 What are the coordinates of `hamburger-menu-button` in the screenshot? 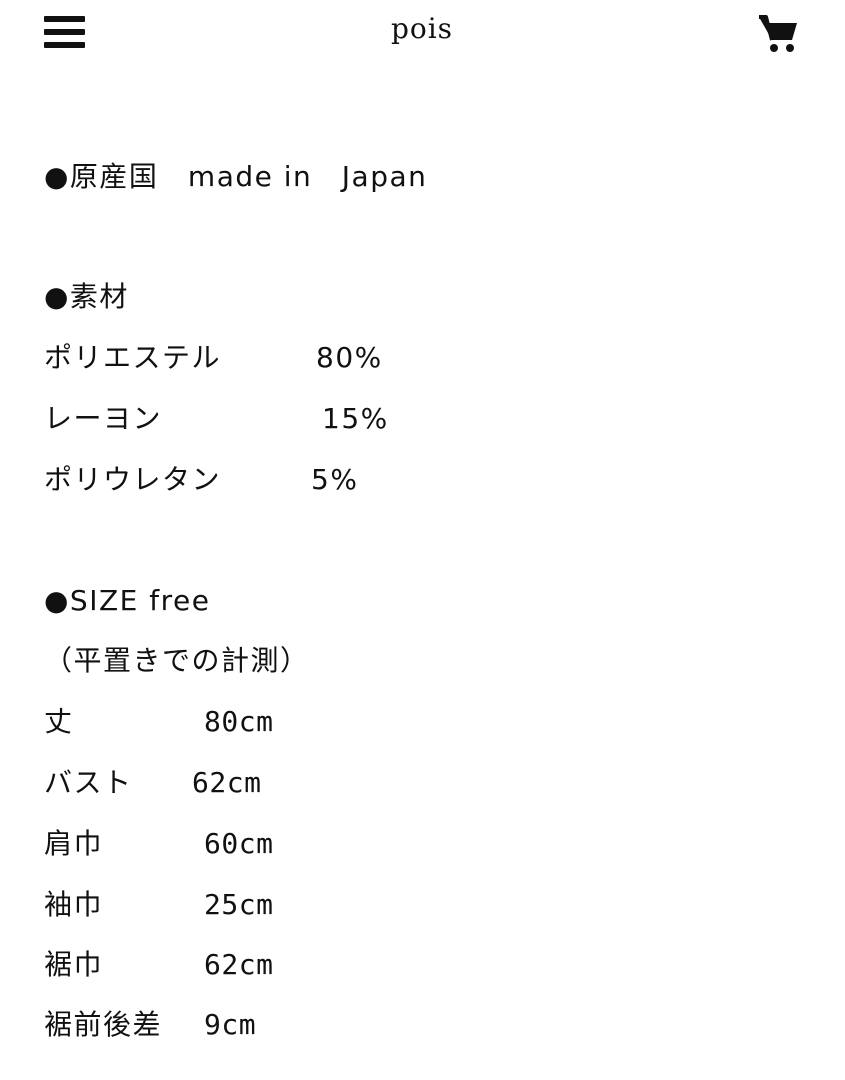 It's located at (65, 34).